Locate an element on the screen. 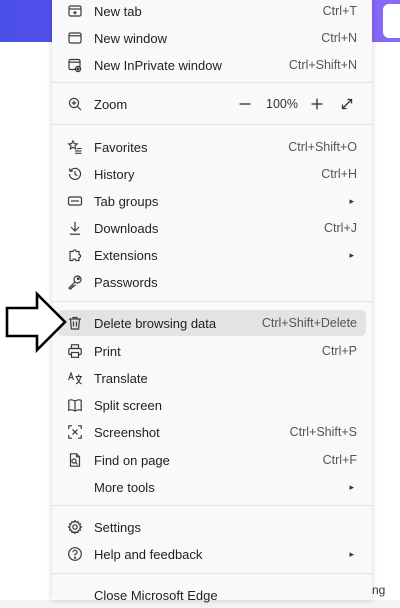  menu-item-screenshot: Screenshot Ctrl+Shift+S is located at coordinates (212, 432).